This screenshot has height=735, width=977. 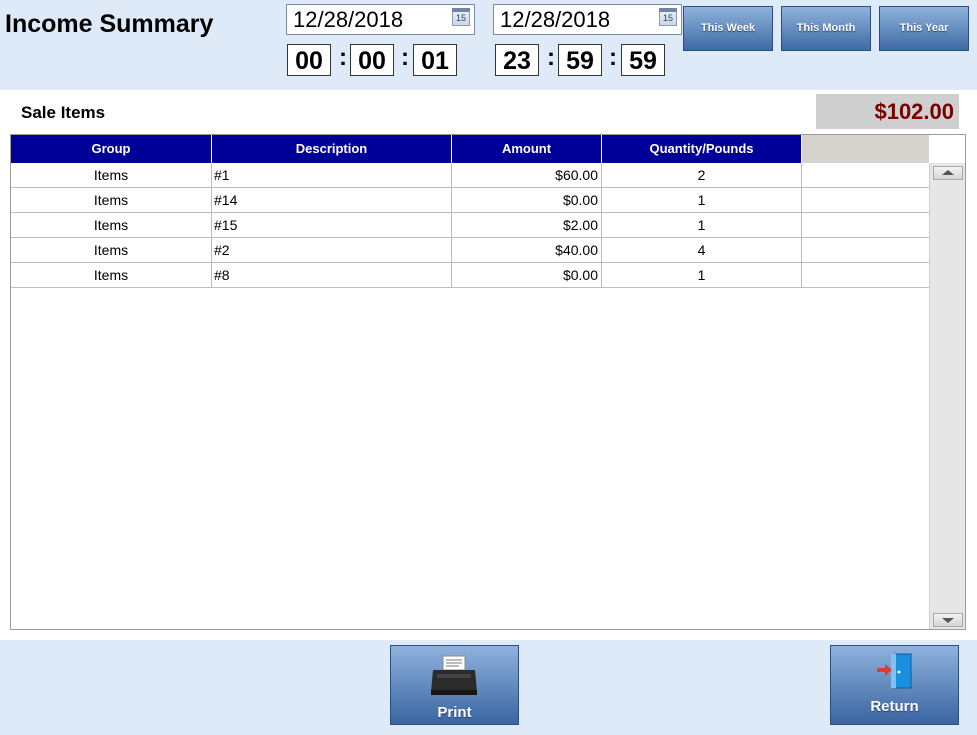 What do you see at coordinates (517, 60) in the screenshot?
I see `end-hour-field: 23` at bounding box center [517, 60].